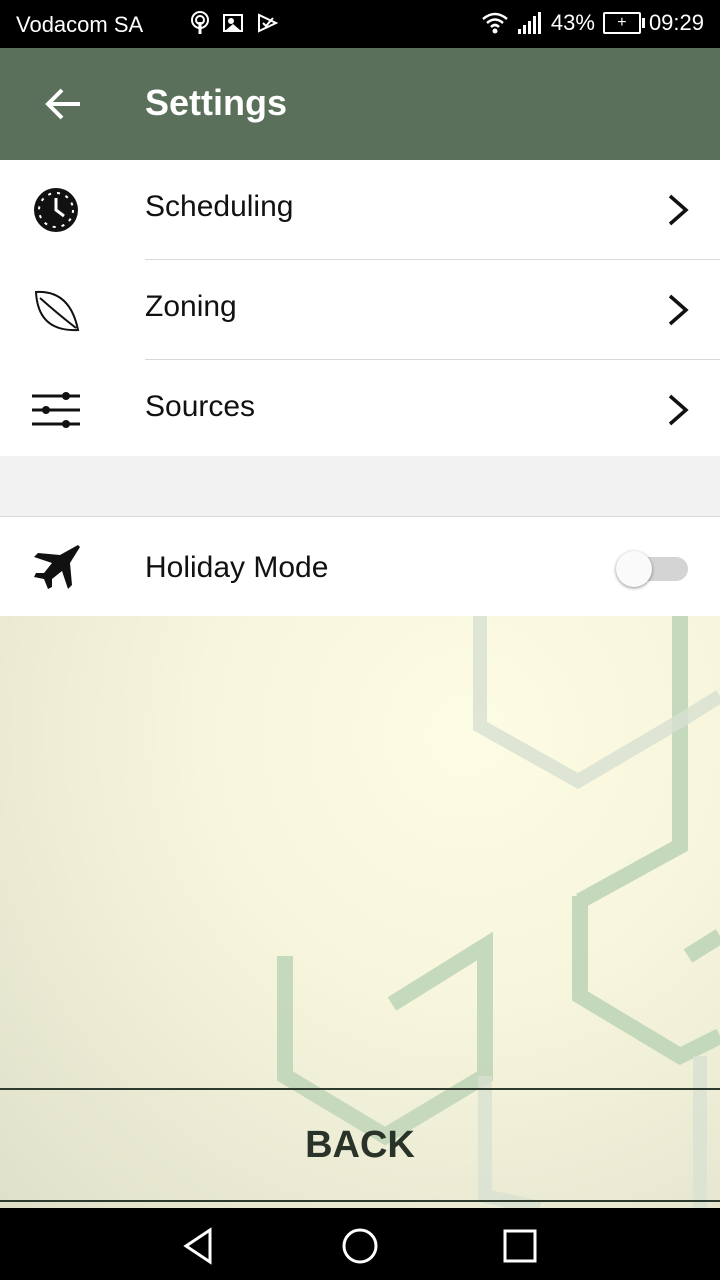  I want to click on navigation-bar, so click(360, 1244).